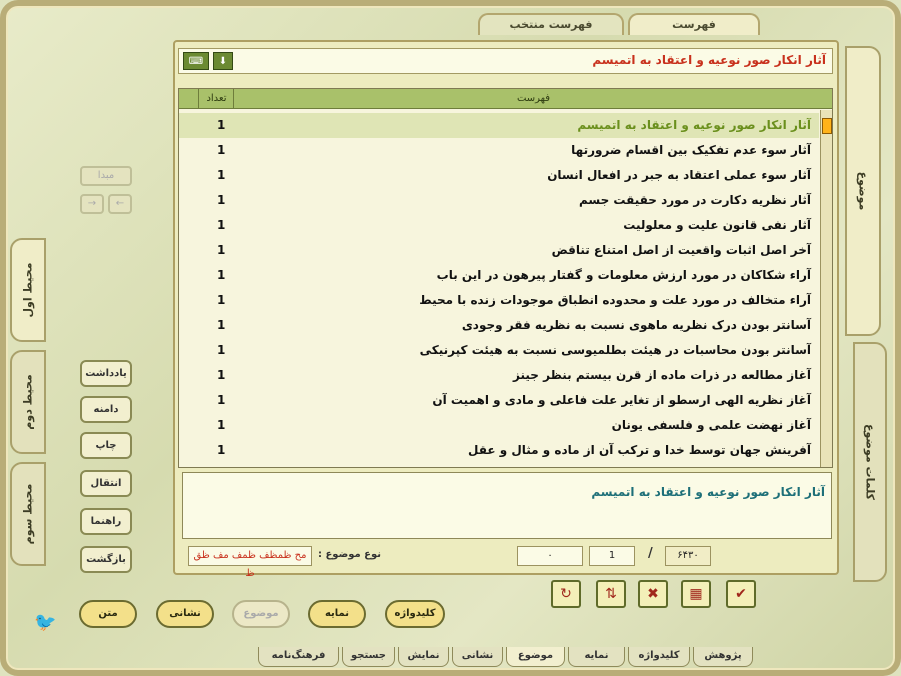 This screenshot has height=676, width=901. I want to click on bird-logo-icon: 🐦, so click(45, 622).